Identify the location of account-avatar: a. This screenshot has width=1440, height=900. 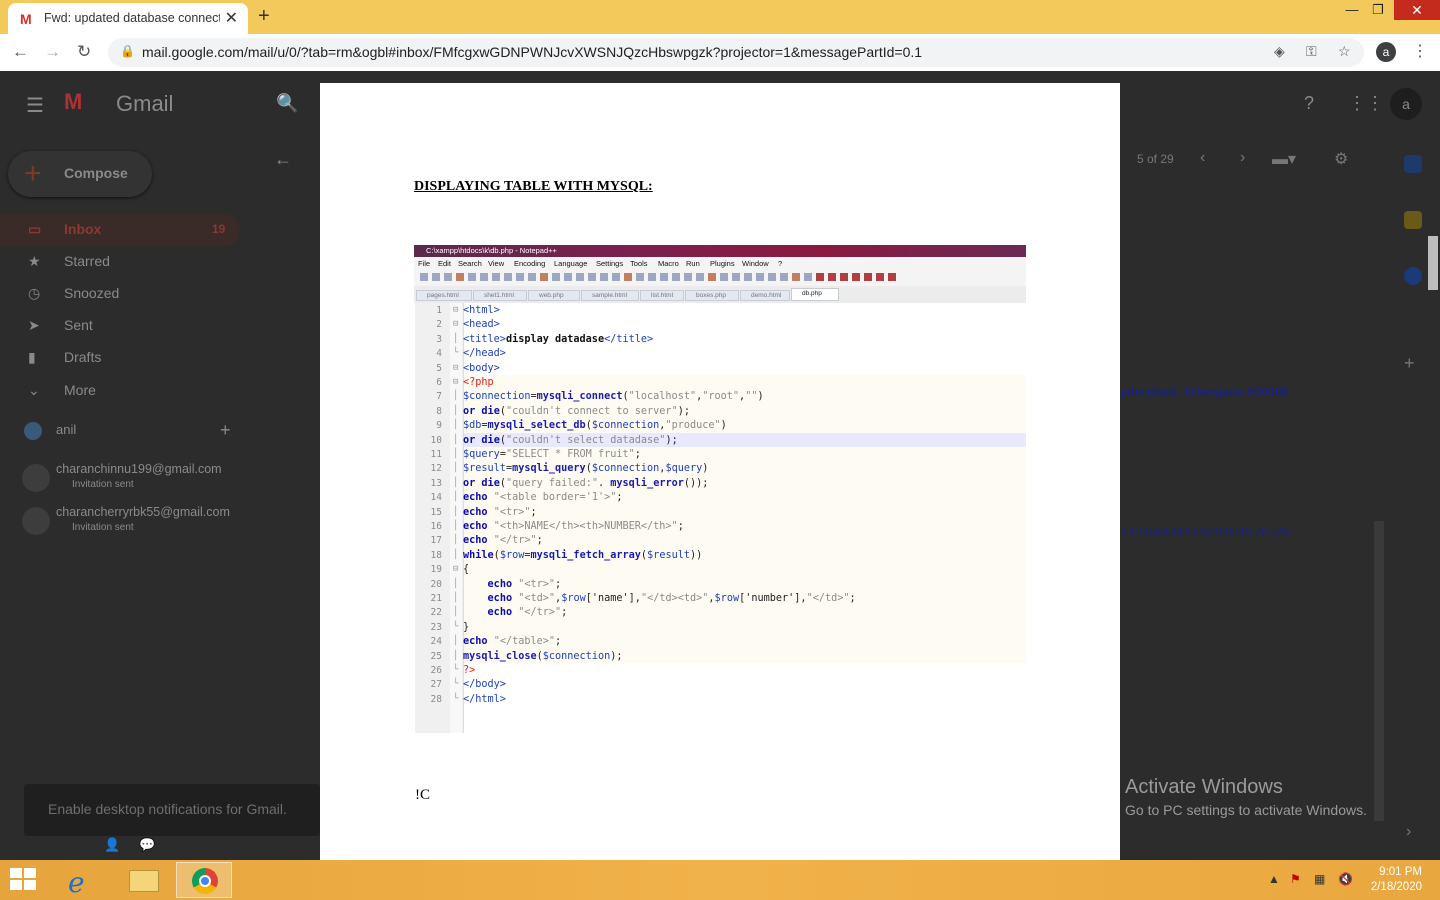
(1406, 104).